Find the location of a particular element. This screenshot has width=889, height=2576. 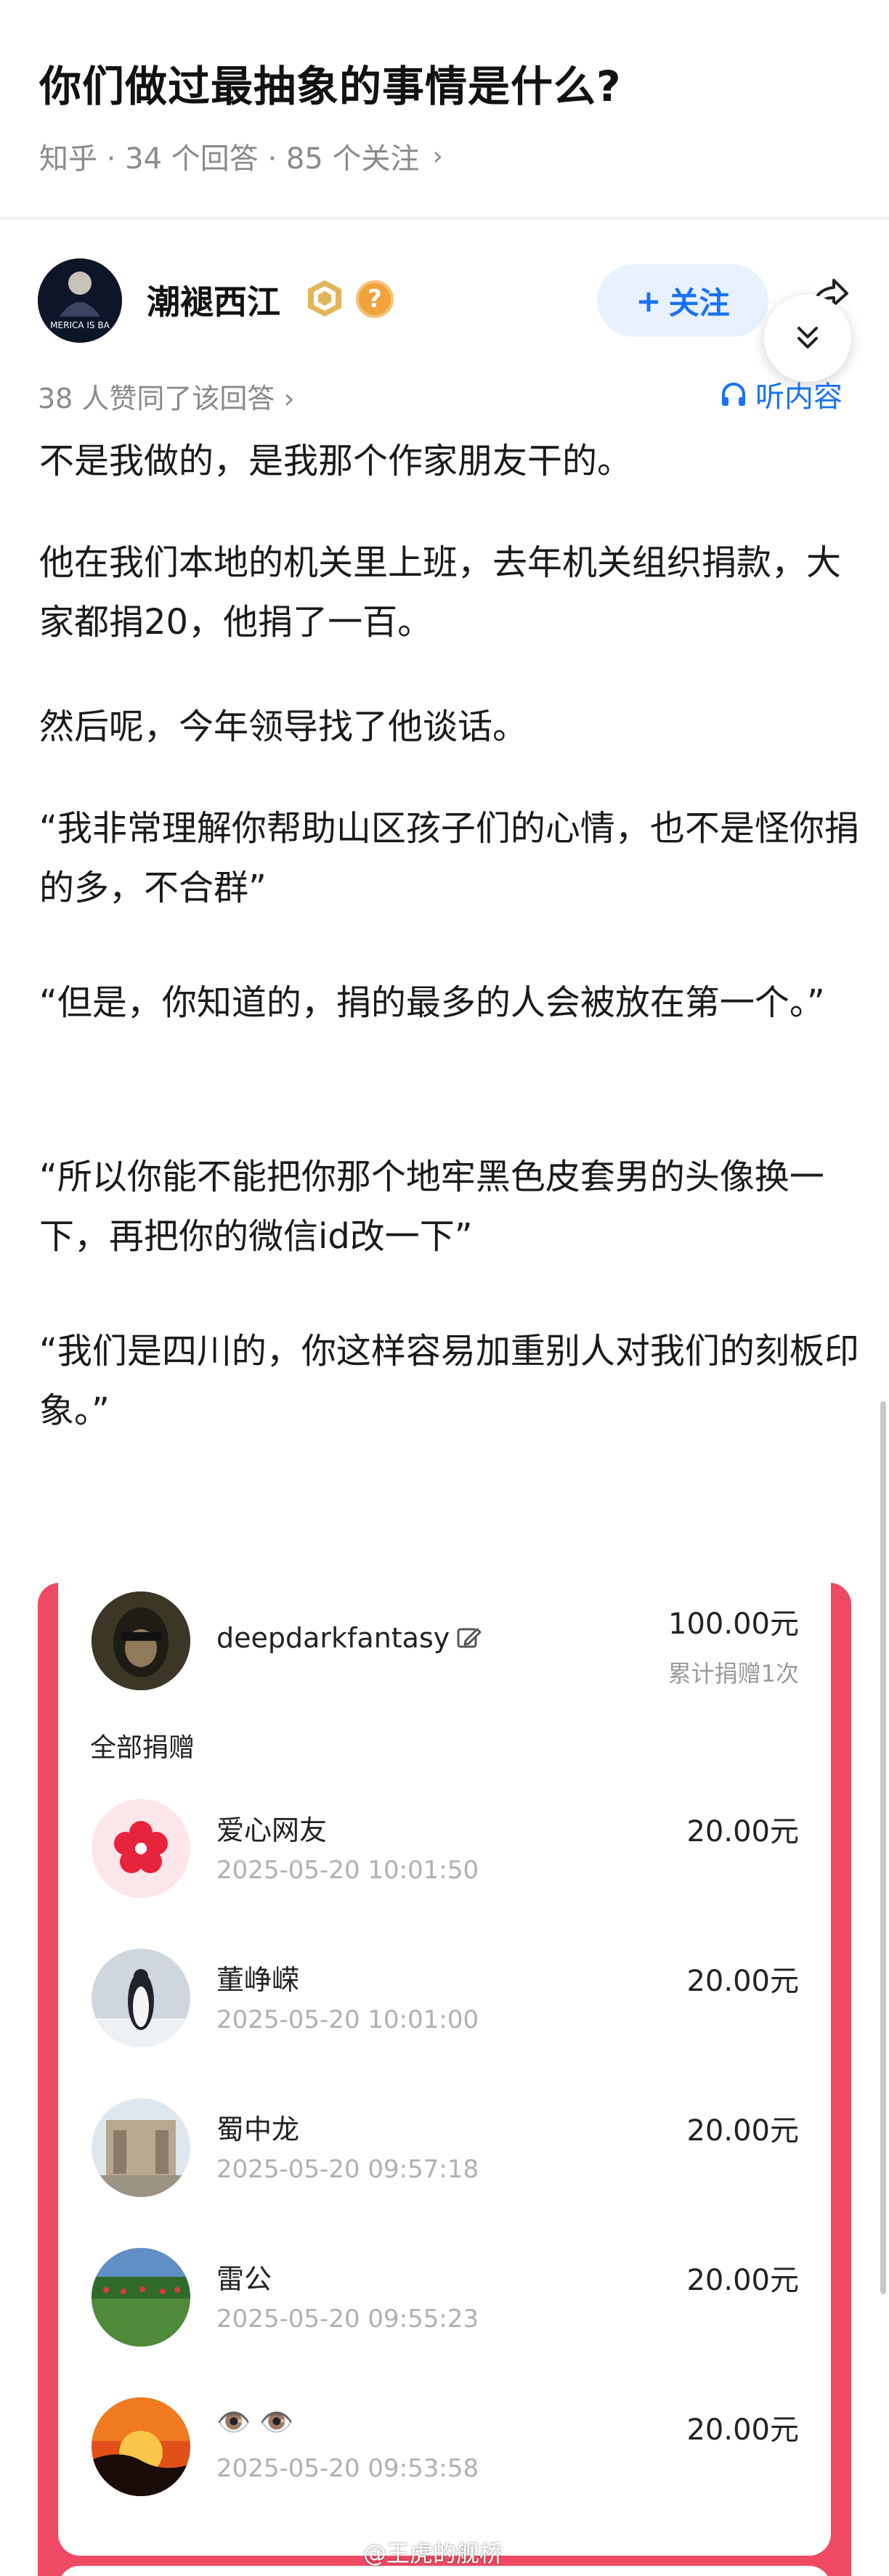

follow-button: + 关注 is located at coordinates (682, 300).